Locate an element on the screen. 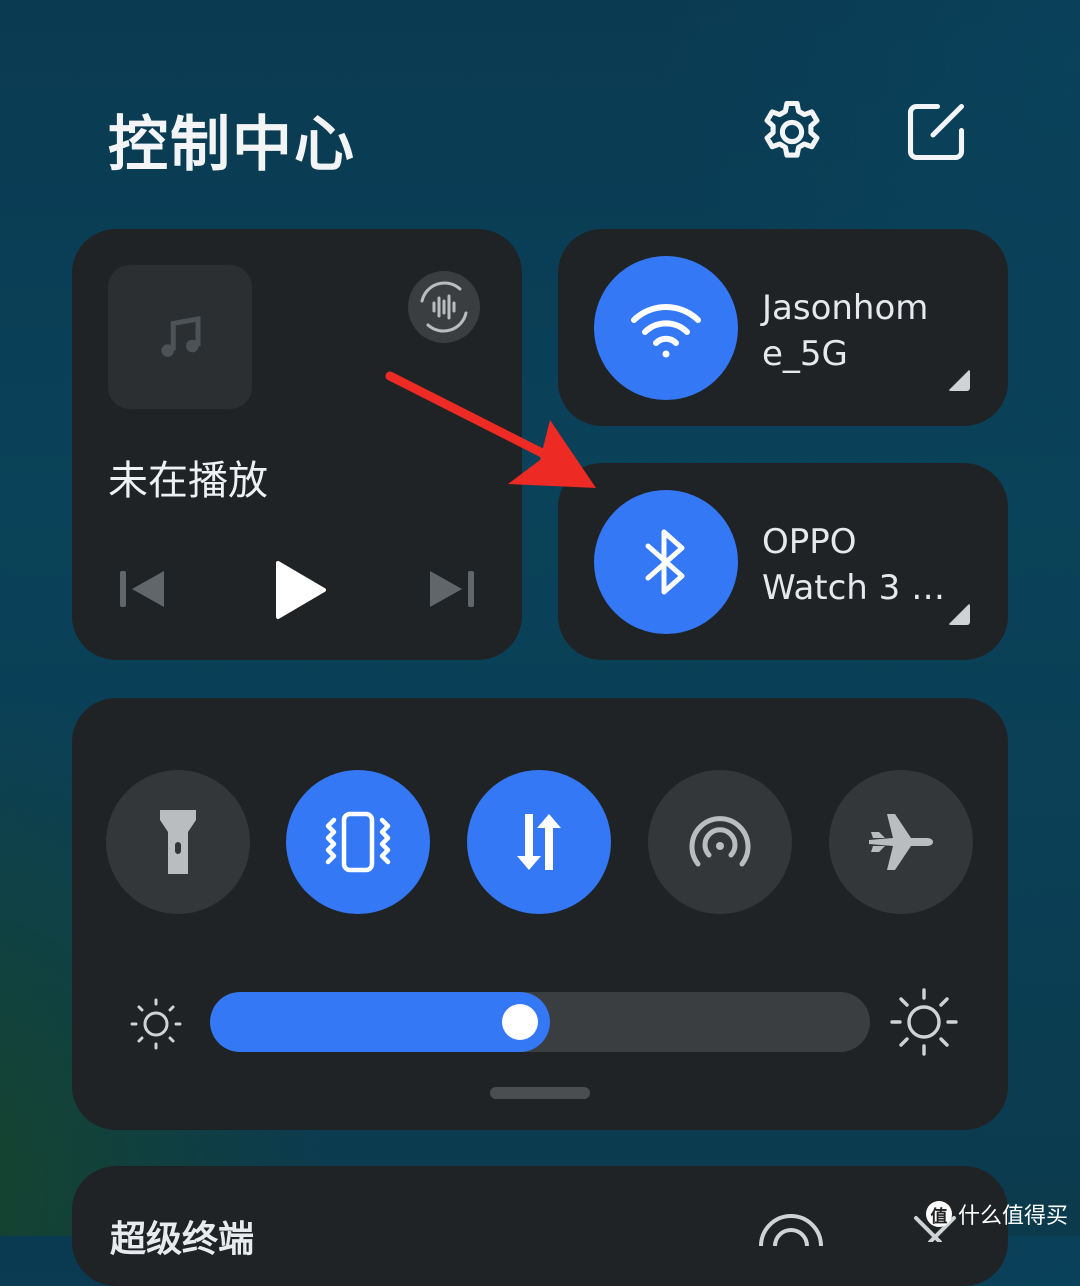  wifi-card: Jasonhom e_5G is located at coordinates (783, 327).